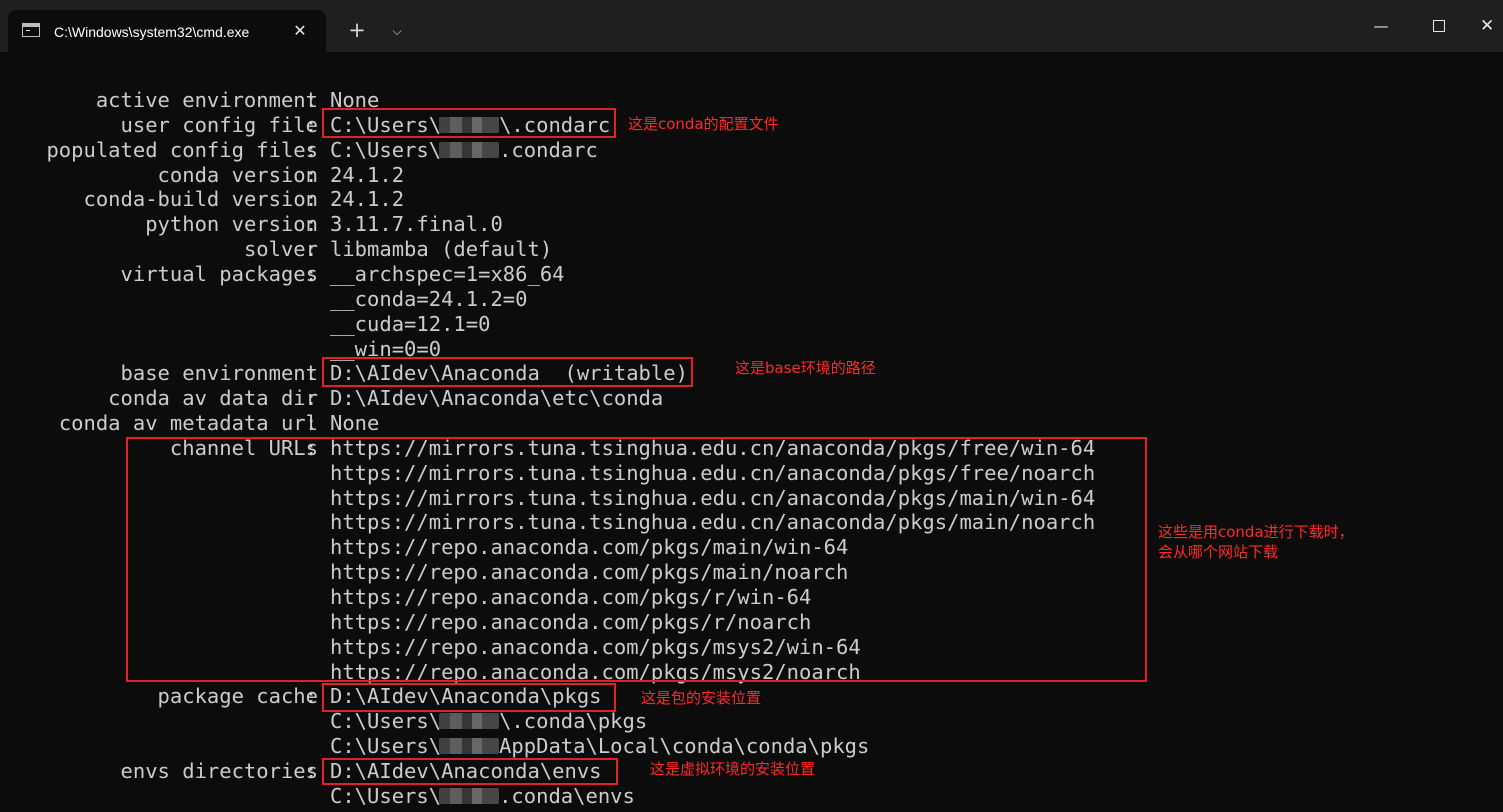  I want to click on field-value: libmamba (default), so click(441, 249).